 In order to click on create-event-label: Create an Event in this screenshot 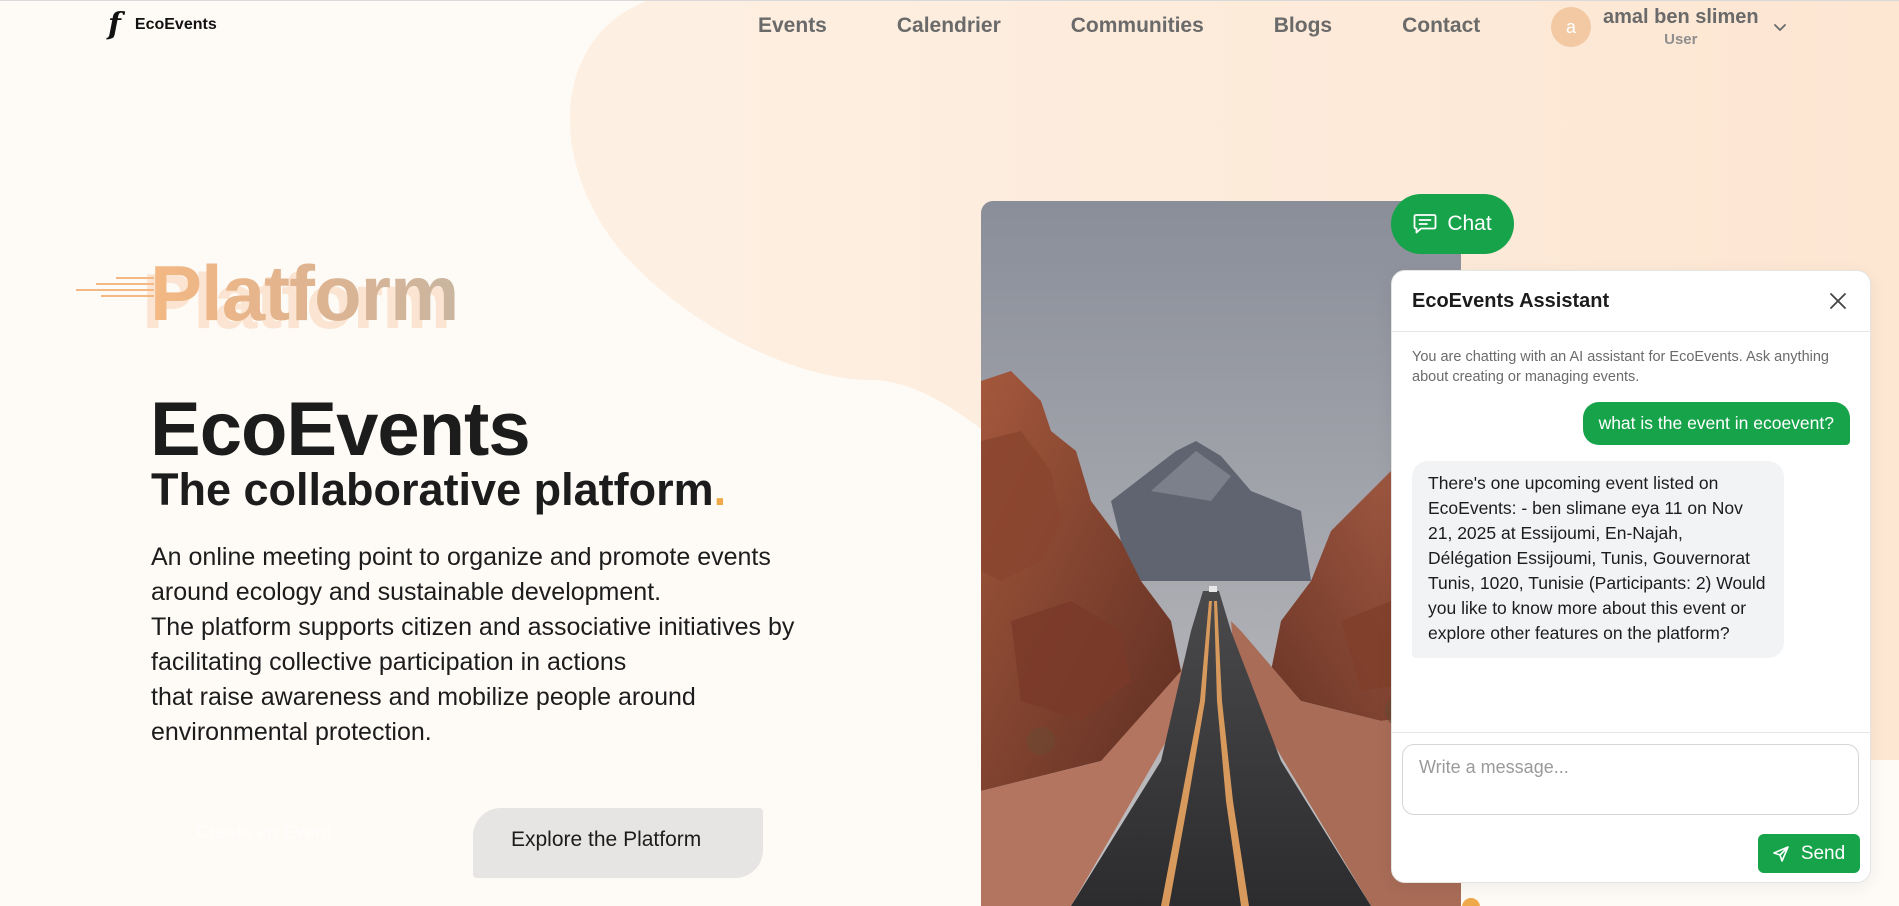, I will do `click(264, 832)`.